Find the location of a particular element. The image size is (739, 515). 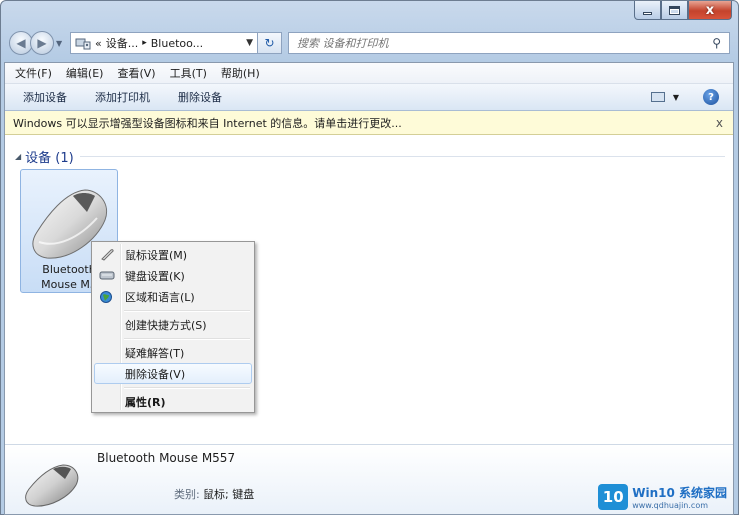

info-bar-close-icon: x is located at coordinates (719, 123).